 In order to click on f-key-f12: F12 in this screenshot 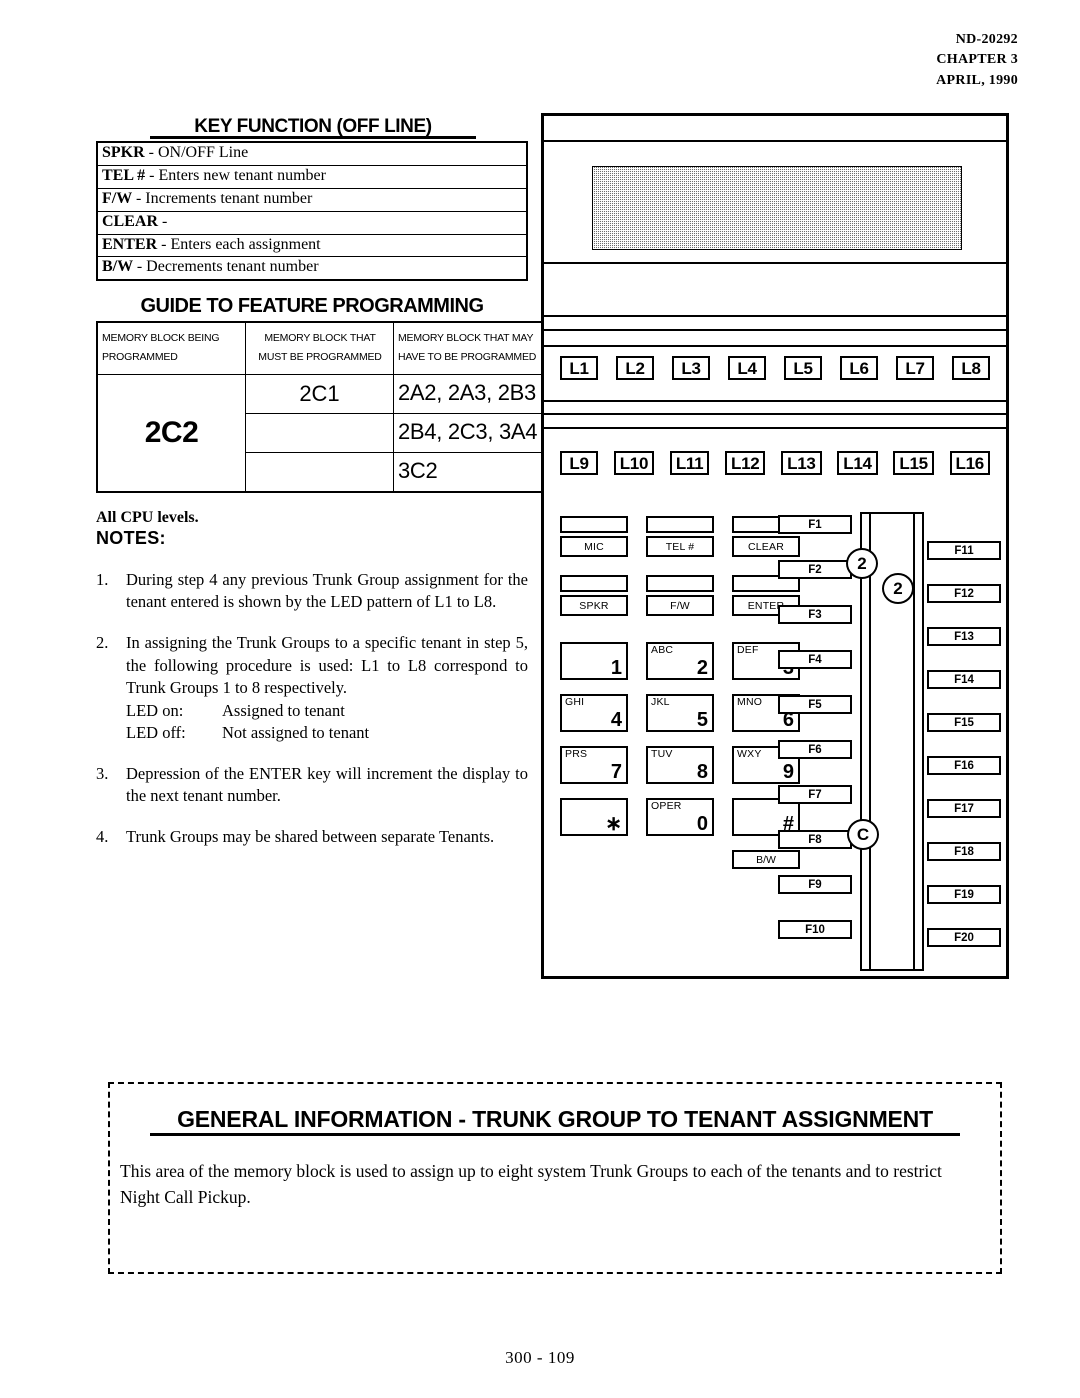, I will do `click(964, 593)`.